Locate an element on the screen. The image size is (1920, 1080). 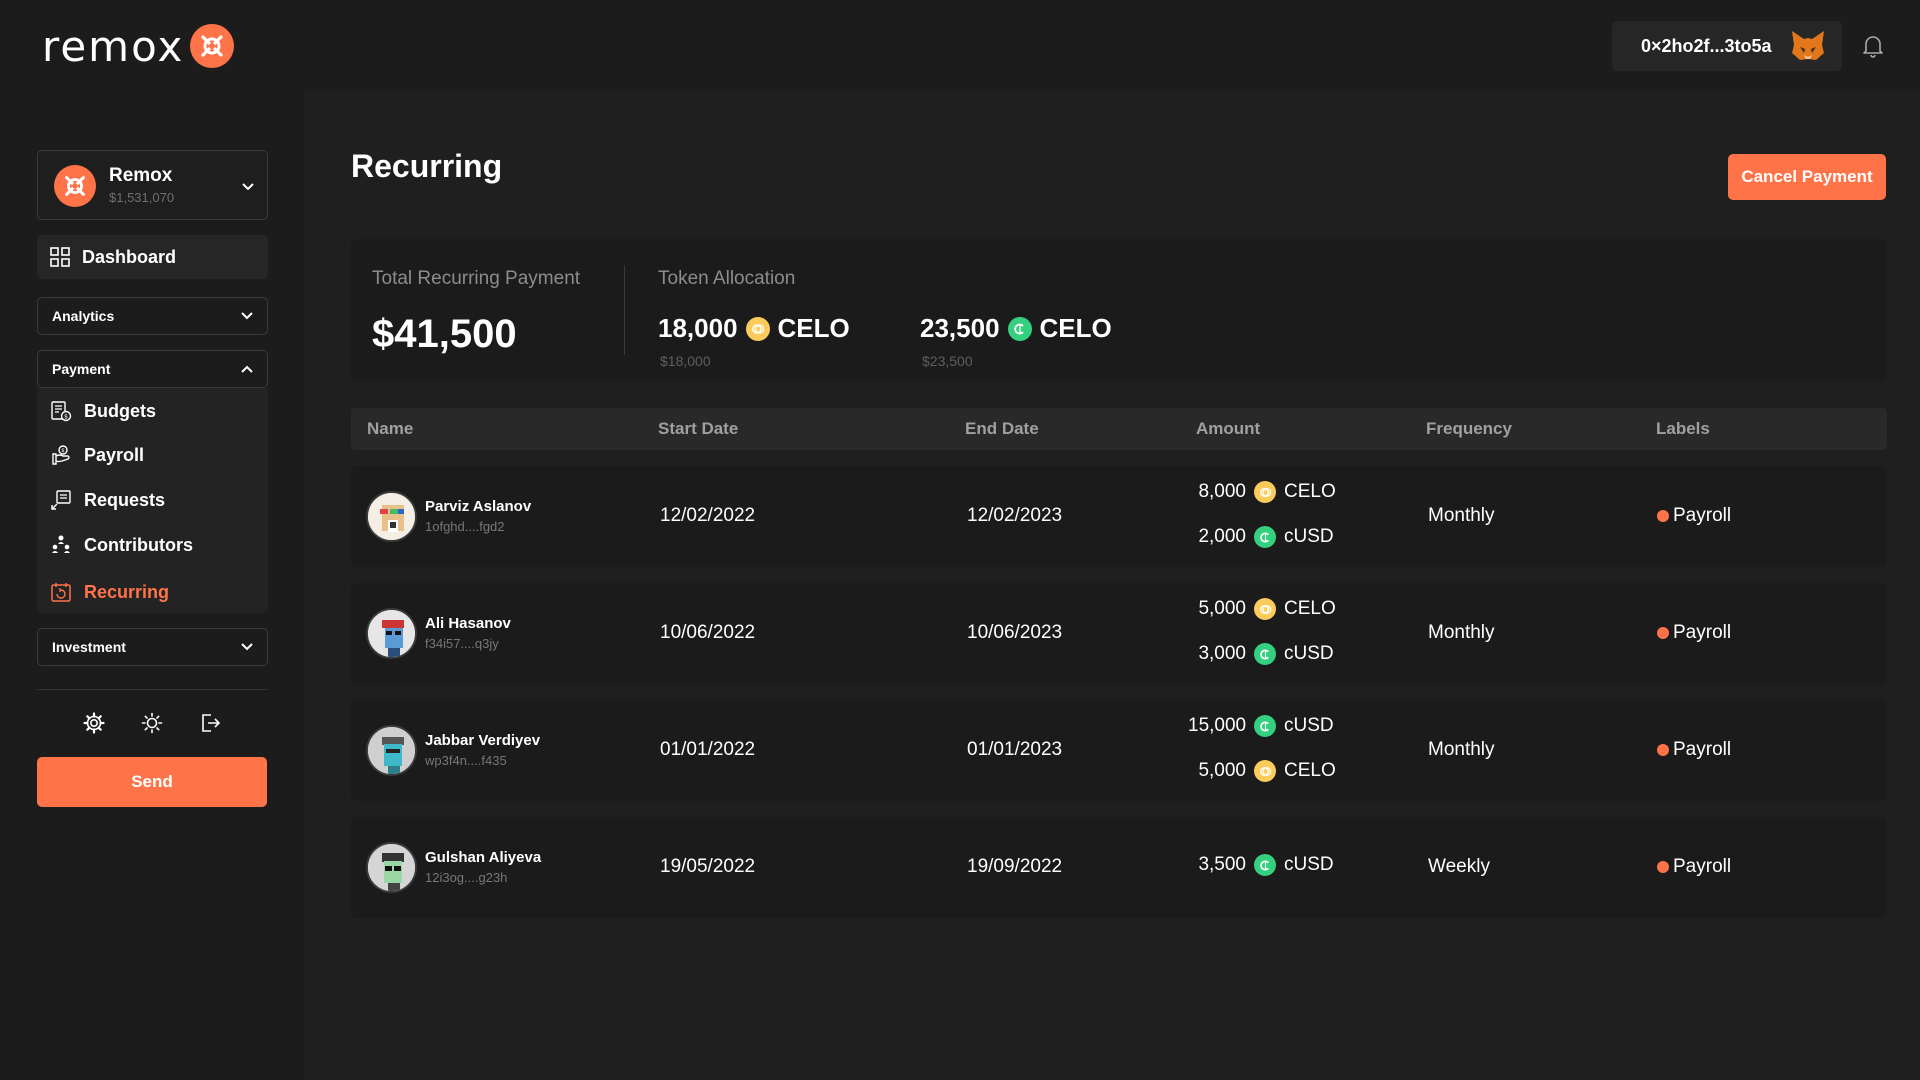
remox-logo: remox is located at coordinates (138, 46).